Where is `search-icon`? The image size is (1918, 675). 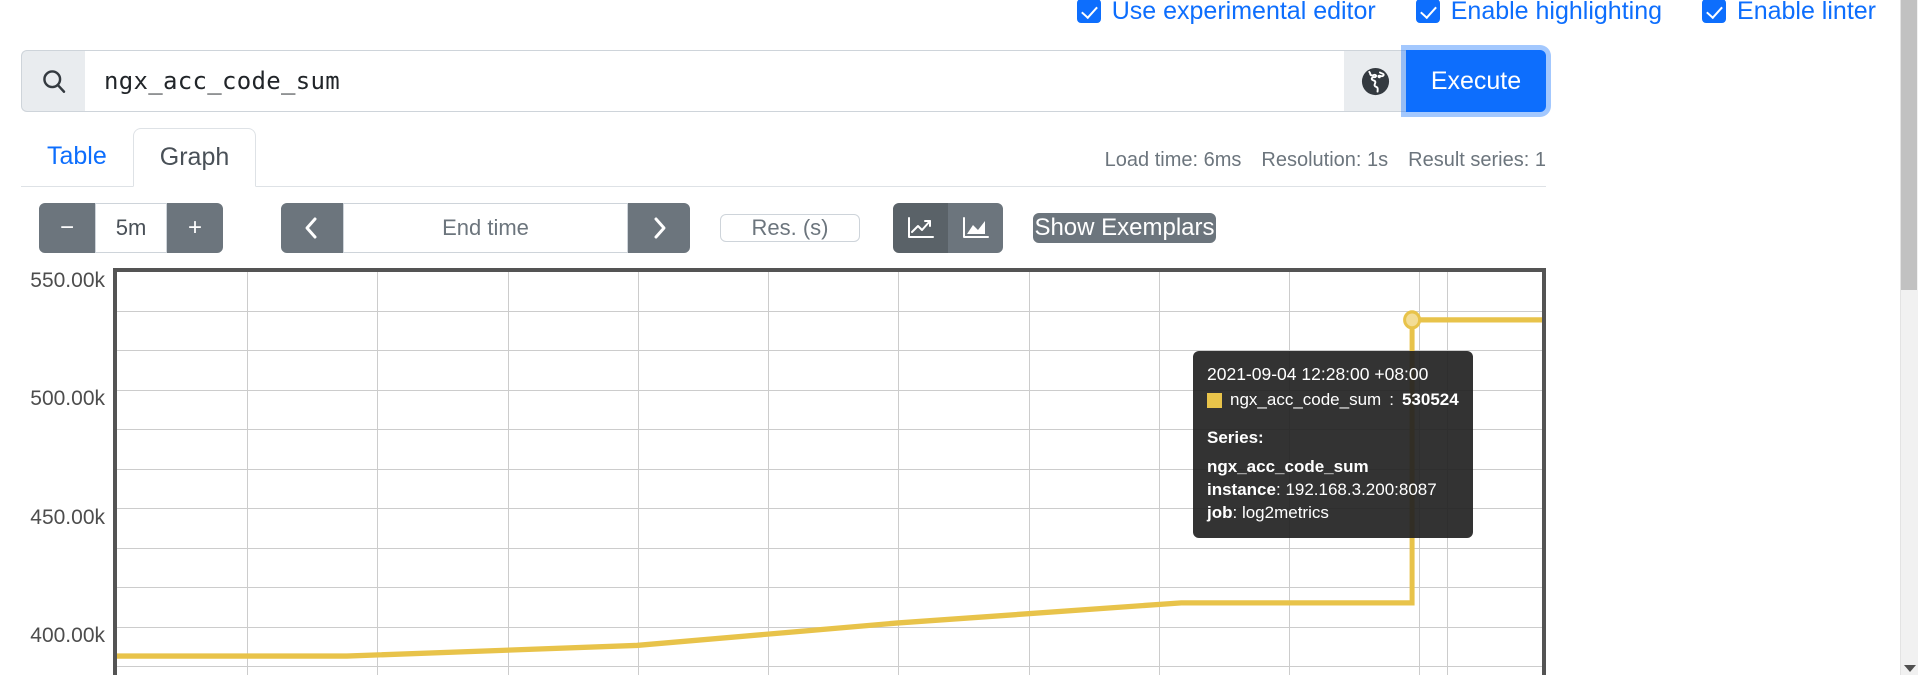 search-icon is located at coordinates (53, 81).